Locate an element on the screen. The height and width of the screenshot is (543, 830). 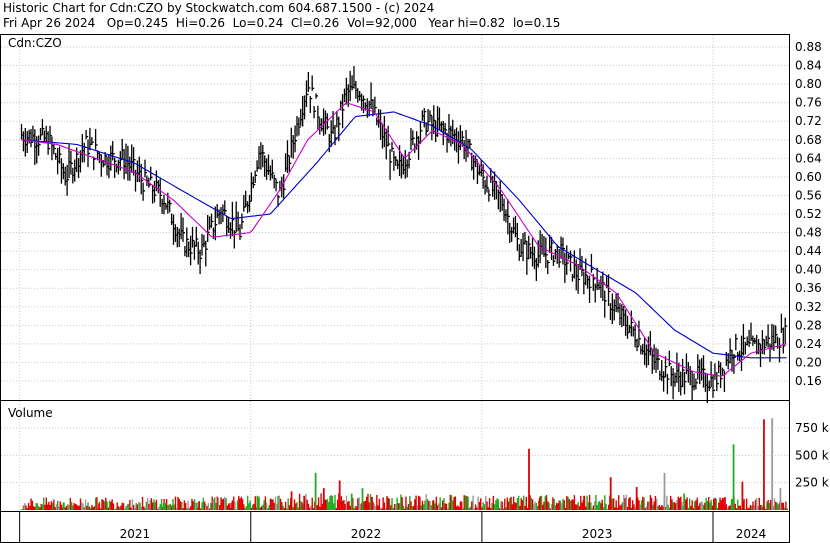
price-tick-label: 0.36 is located at coordinates (808, 288).